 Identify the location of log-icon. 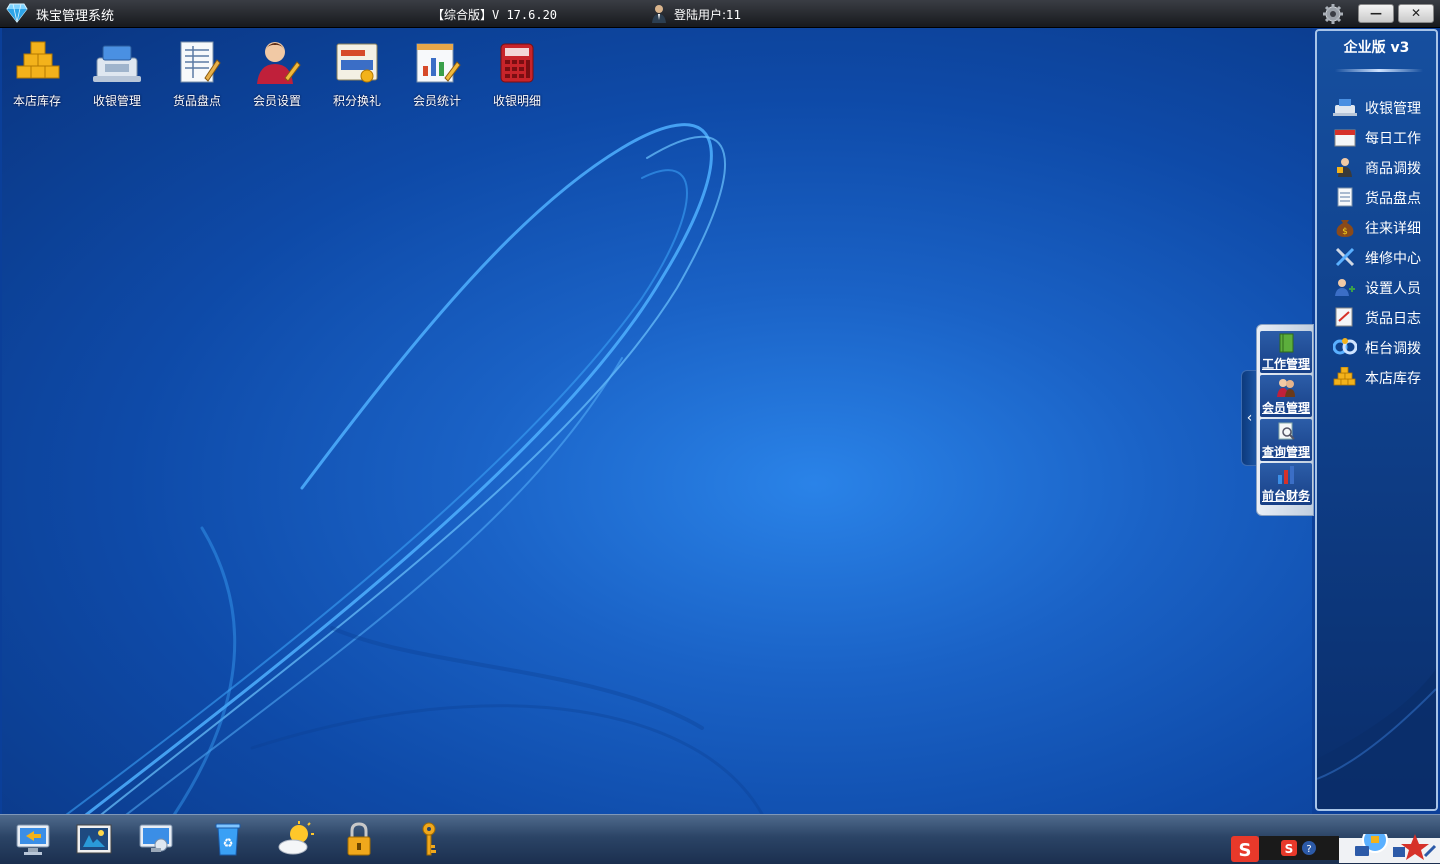
(1344, 317).